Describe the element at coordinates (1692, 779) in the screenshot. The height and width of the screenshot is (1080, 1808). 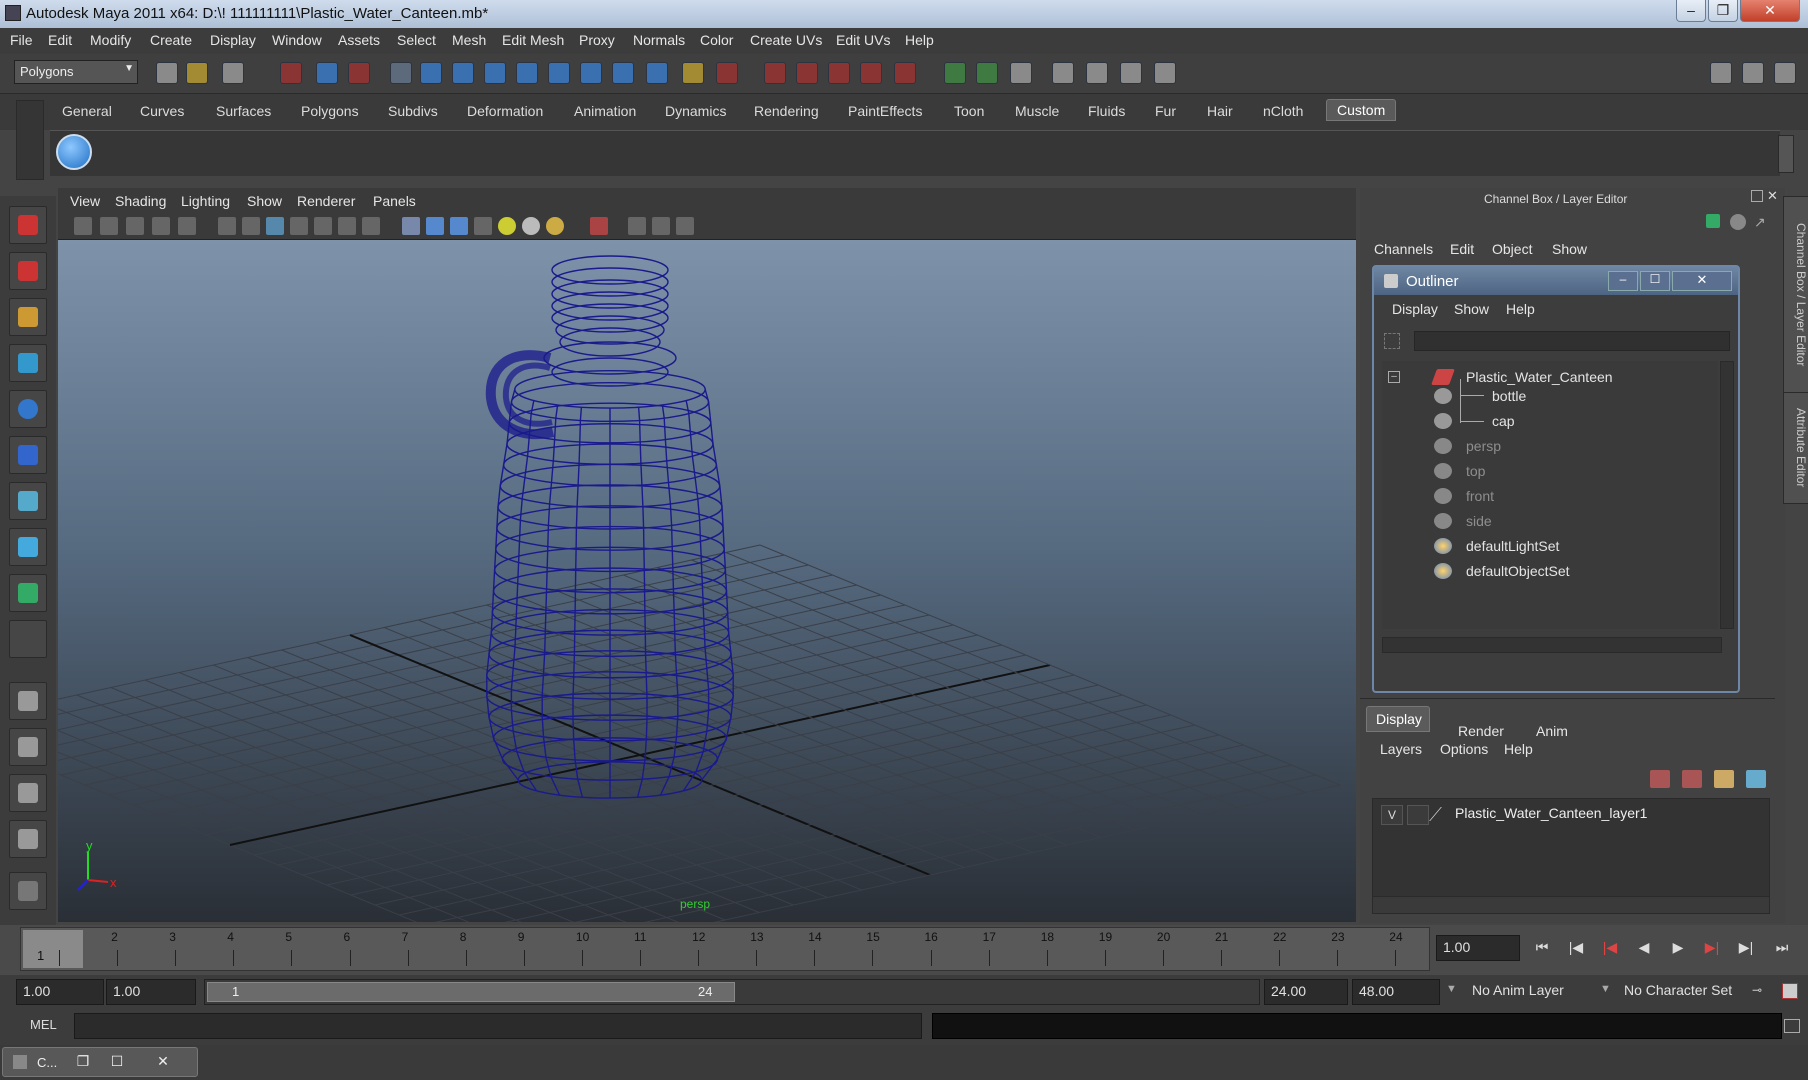
I see `move-layer-down-icon` at that location.